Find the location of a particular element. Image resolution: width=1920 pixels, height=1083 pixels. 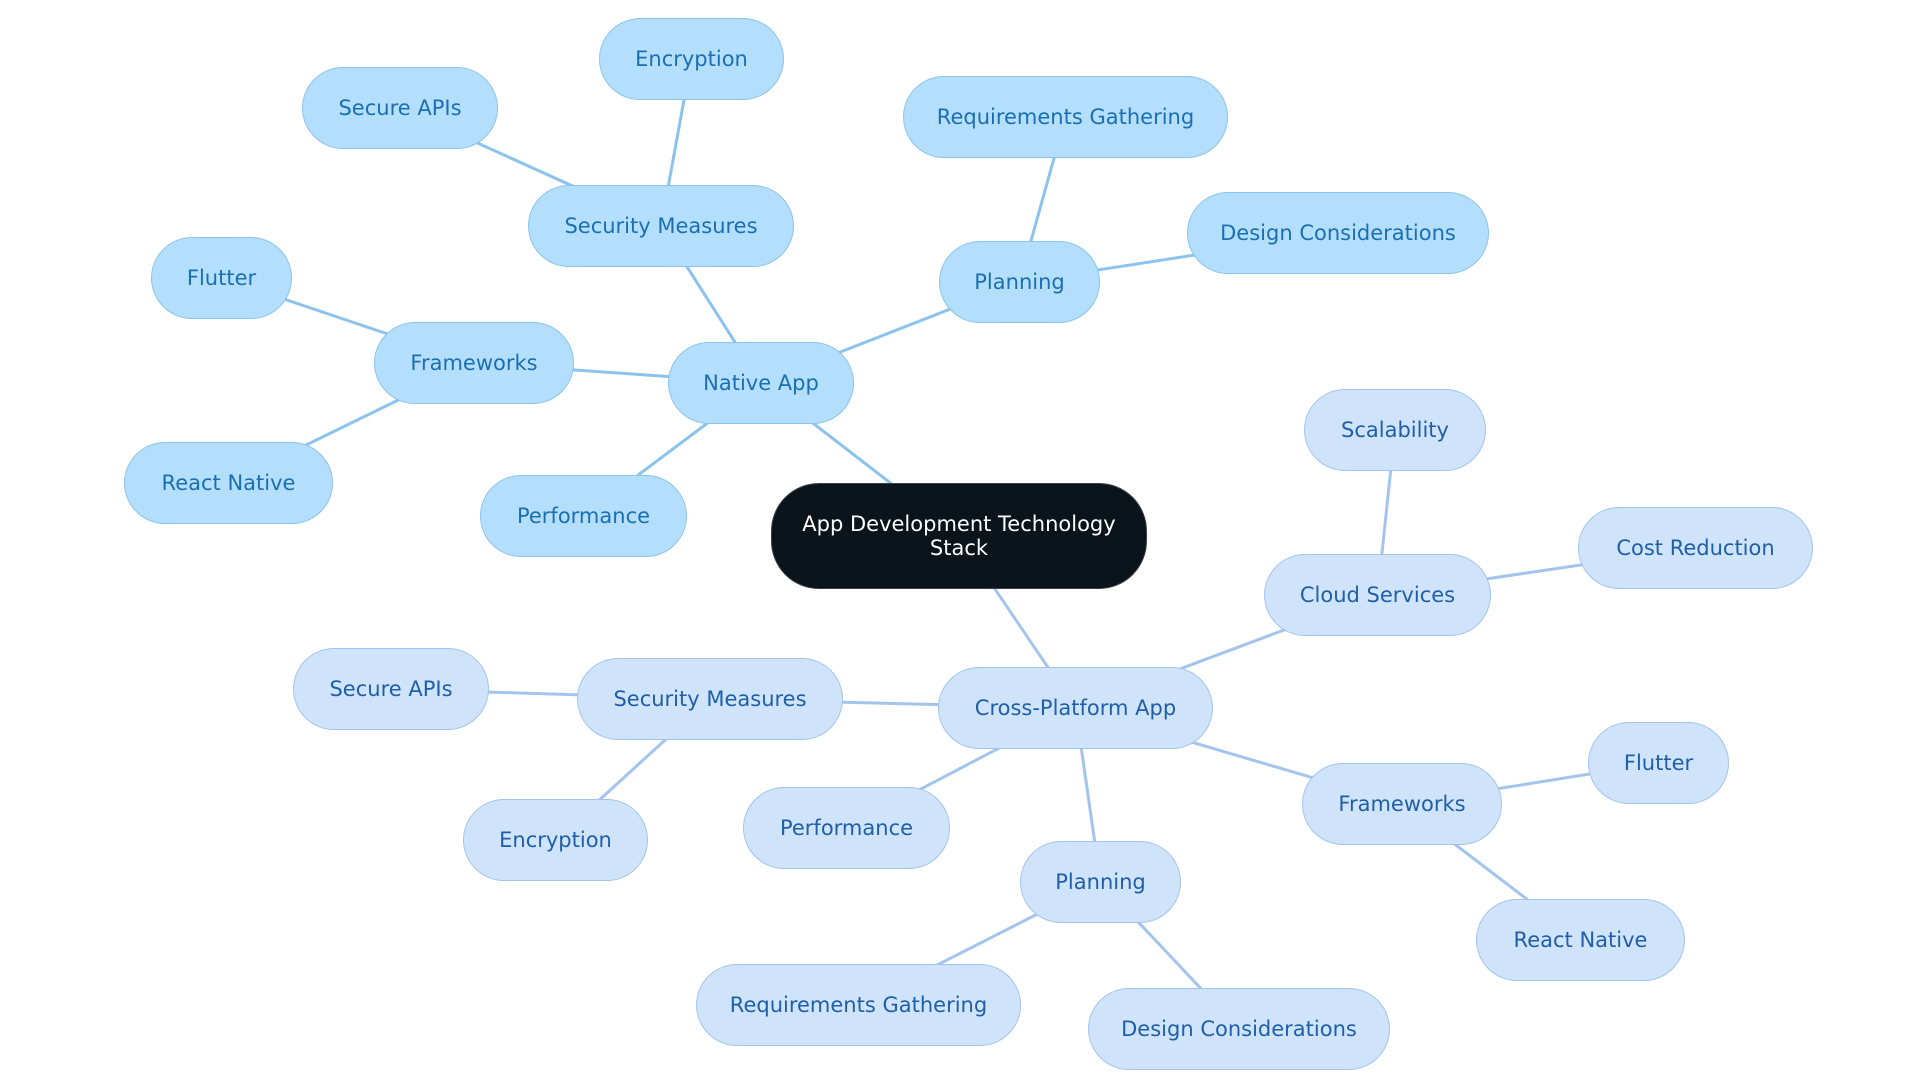

native-requirements-gathering-node: Requirements Gathering is located at coordinates (1065, 117).